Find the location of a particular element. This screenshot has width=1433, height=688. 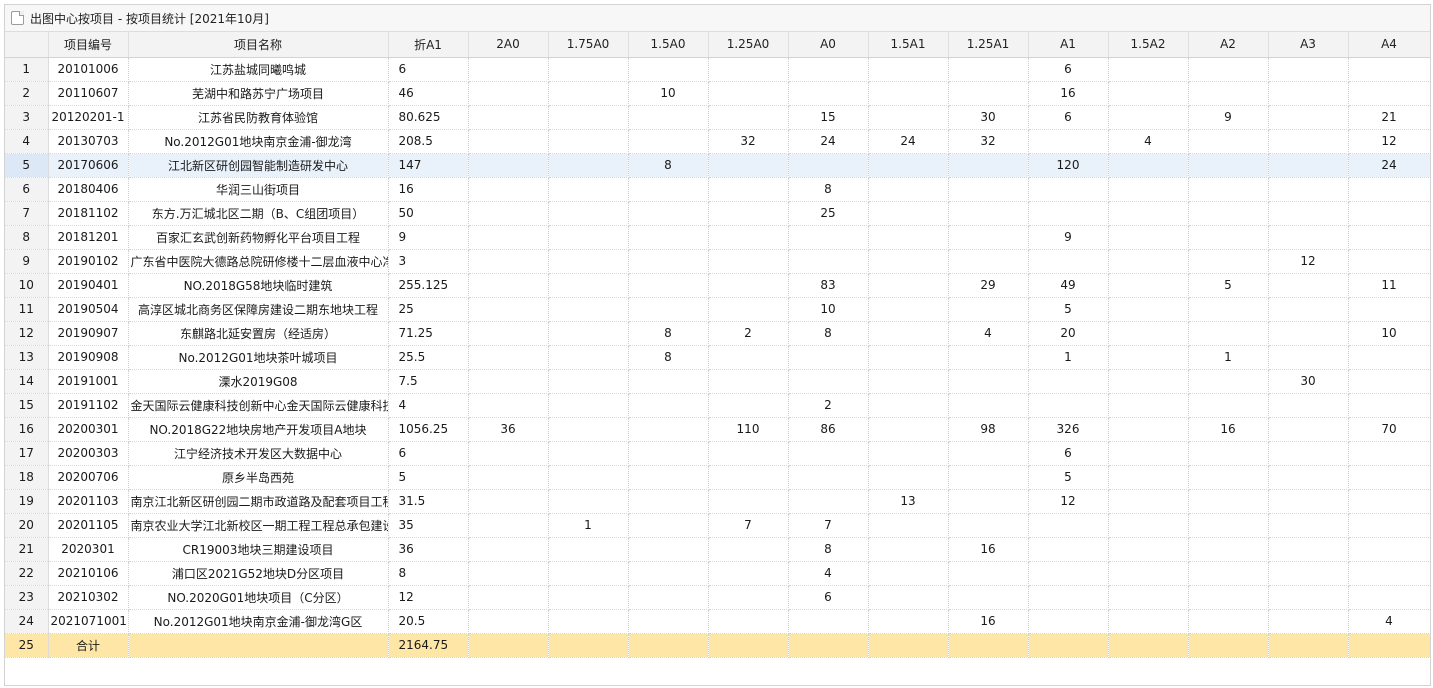

column-header-1-75a0: 1.75A0 is located at coordinates (588, 45).